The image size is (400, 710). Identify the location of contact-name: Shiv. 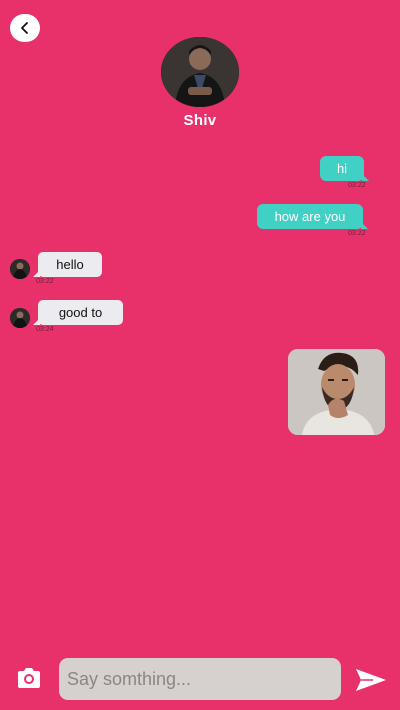
(200, 120).